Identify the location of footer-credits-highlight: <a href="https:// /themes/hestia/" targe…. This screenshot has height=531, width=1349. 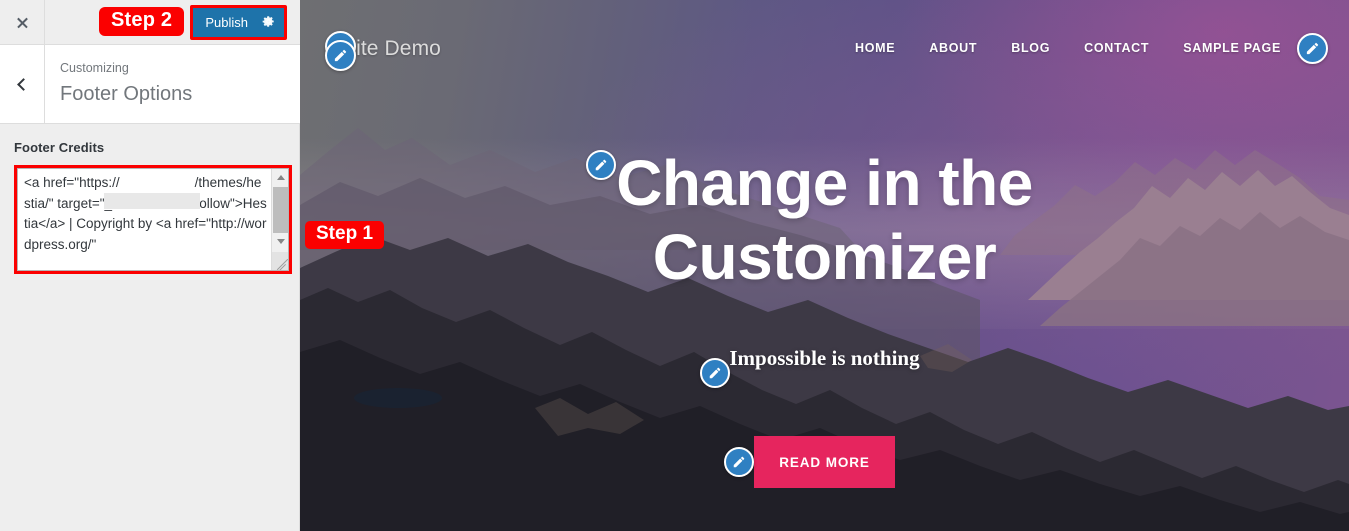
(153, 219).